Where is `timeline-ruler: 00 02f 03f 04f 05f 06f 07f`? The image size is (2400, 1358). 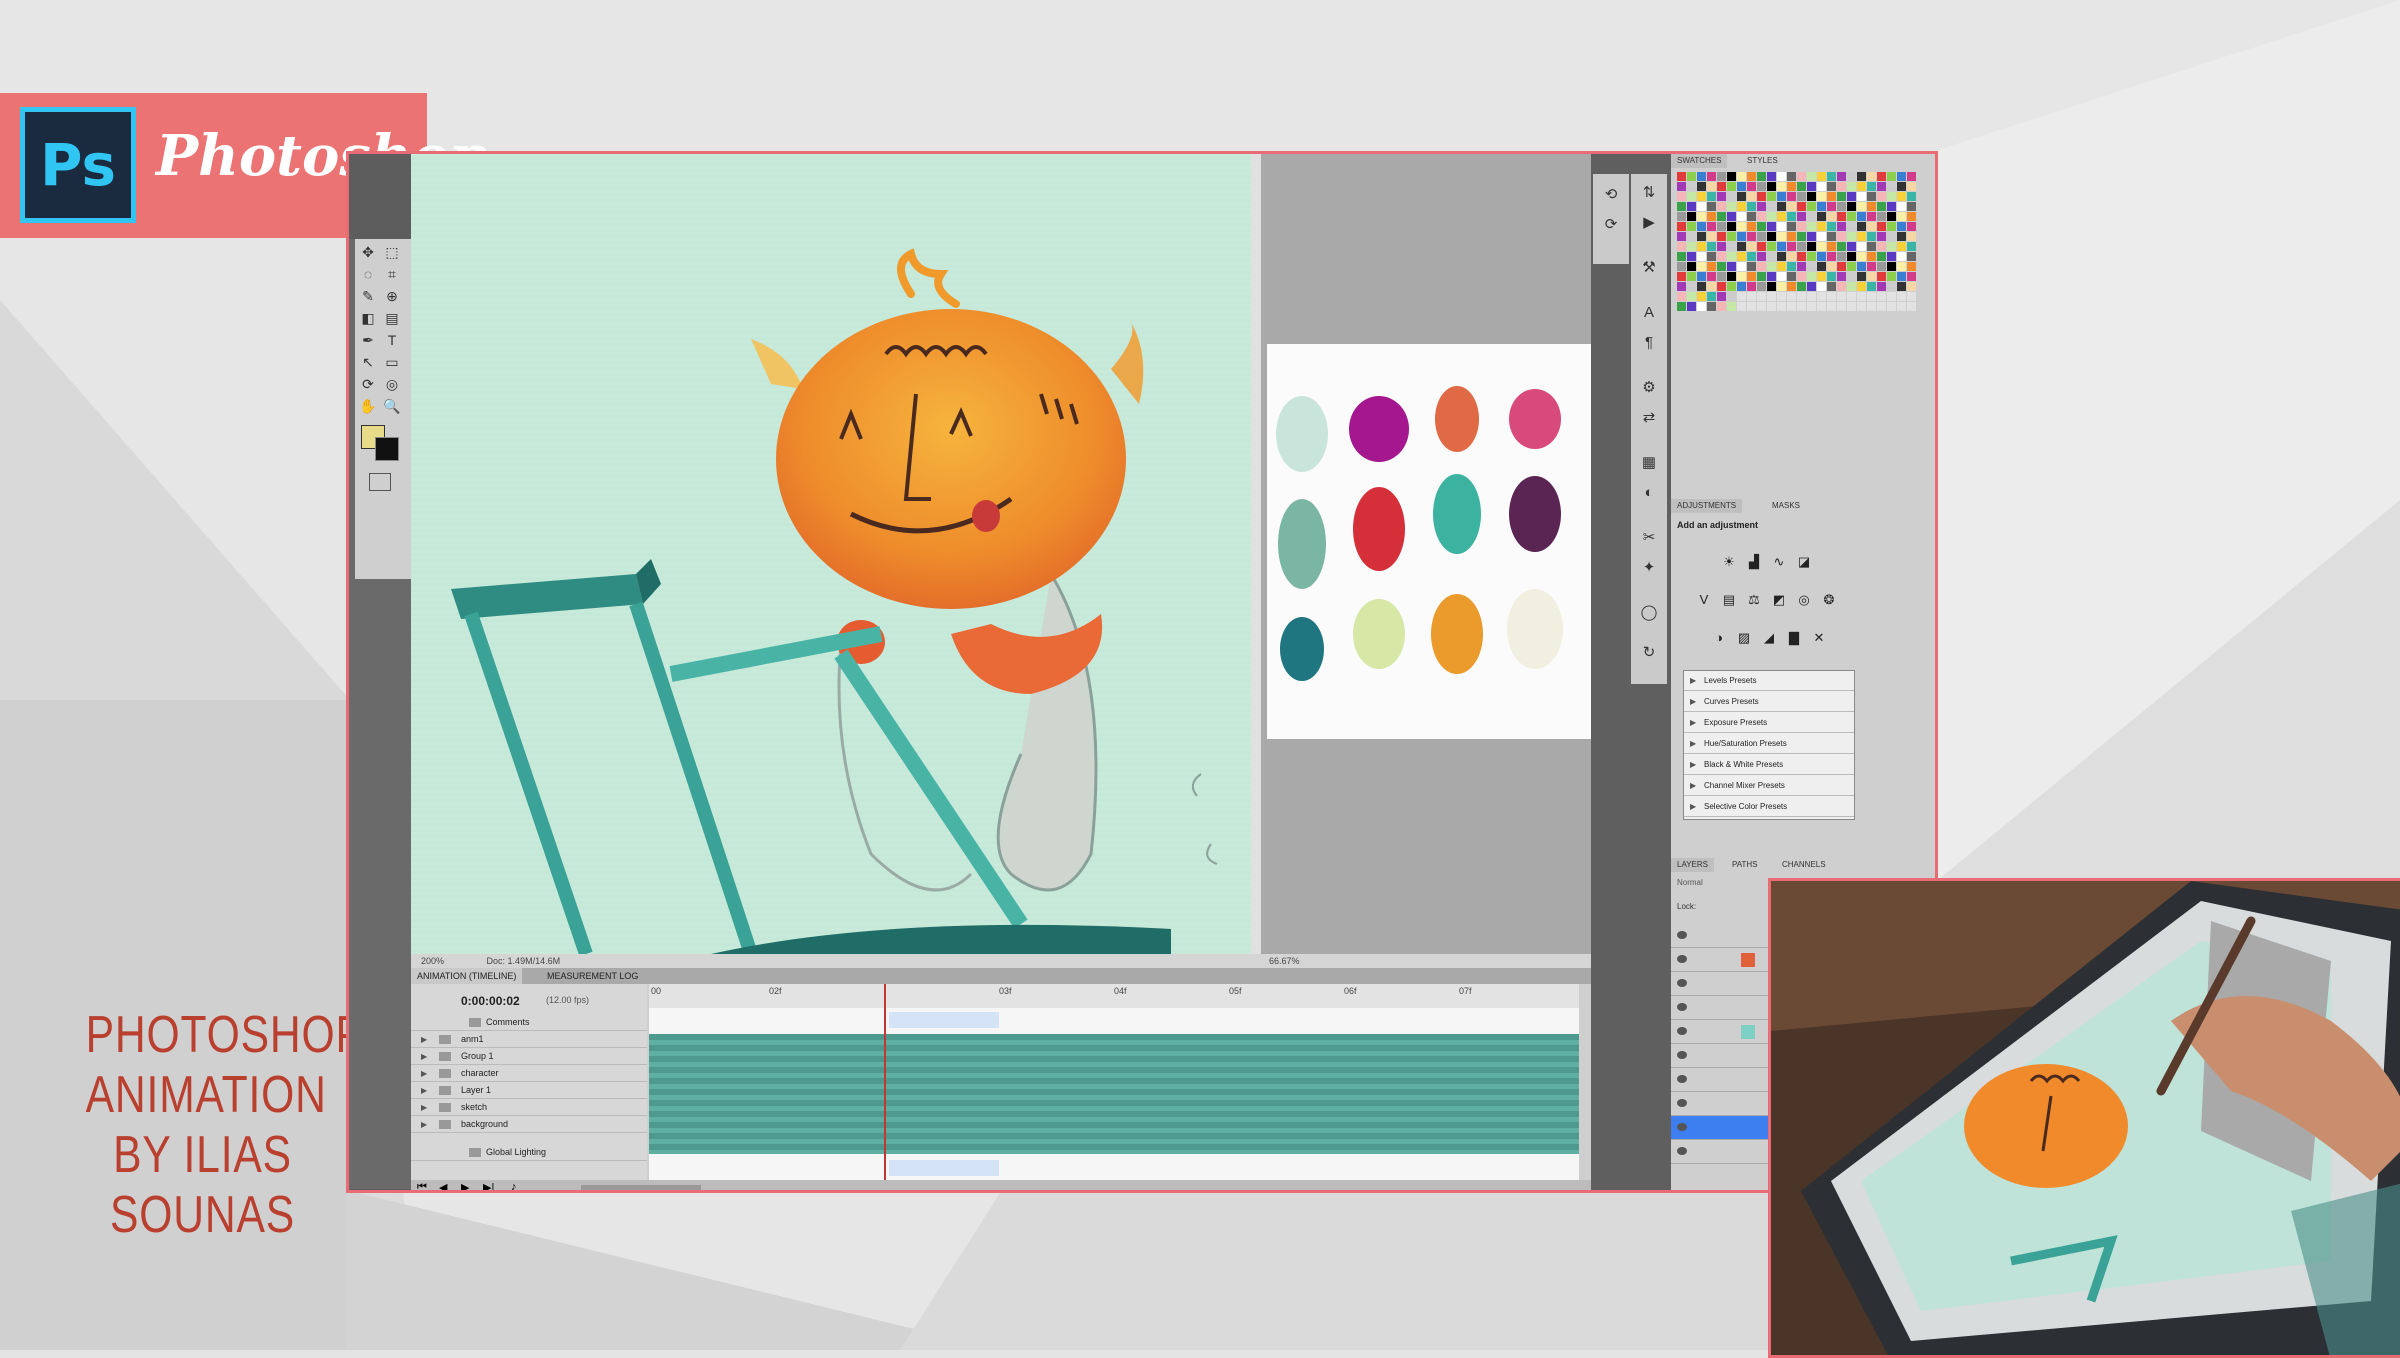 timeline-ruler: 00 02f 03f 04f 05f 06f 07f is located at coordinates (1114, 996).